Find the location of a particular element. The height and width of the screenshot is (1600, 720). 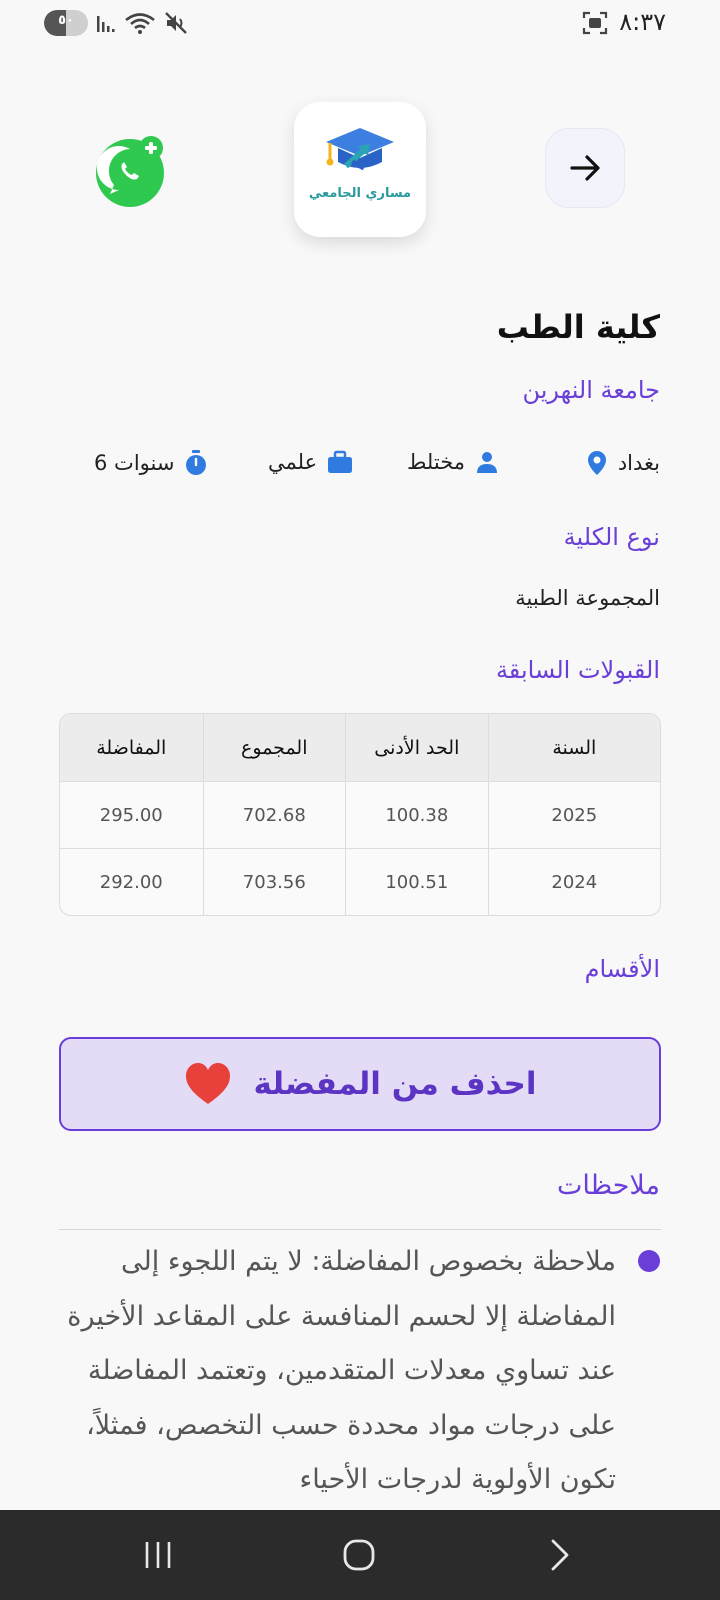

status-icons is located at coordinates (142, 23).